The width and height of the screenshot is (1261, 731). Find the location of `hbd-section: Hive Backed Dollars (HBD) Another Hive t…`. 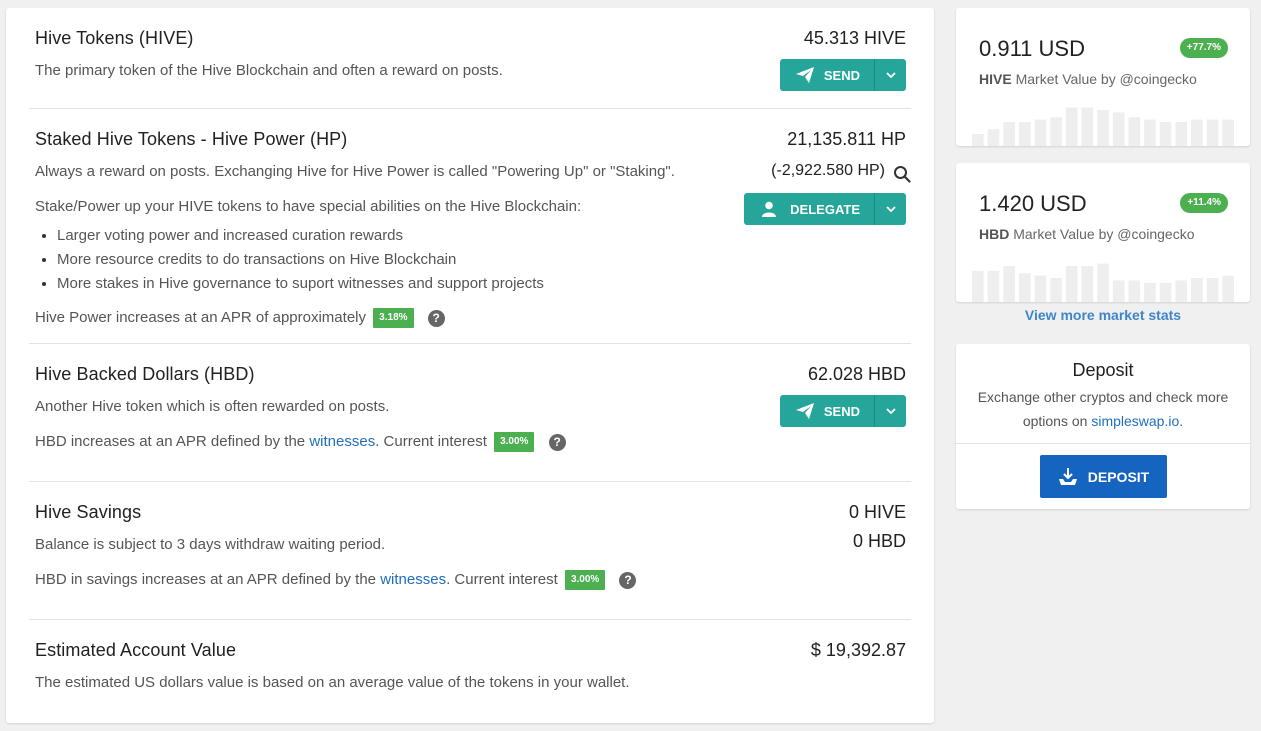

hbd-section: Hive Backed Dollars (HBD) Another Hive t… is located at coordinates (470, 422).